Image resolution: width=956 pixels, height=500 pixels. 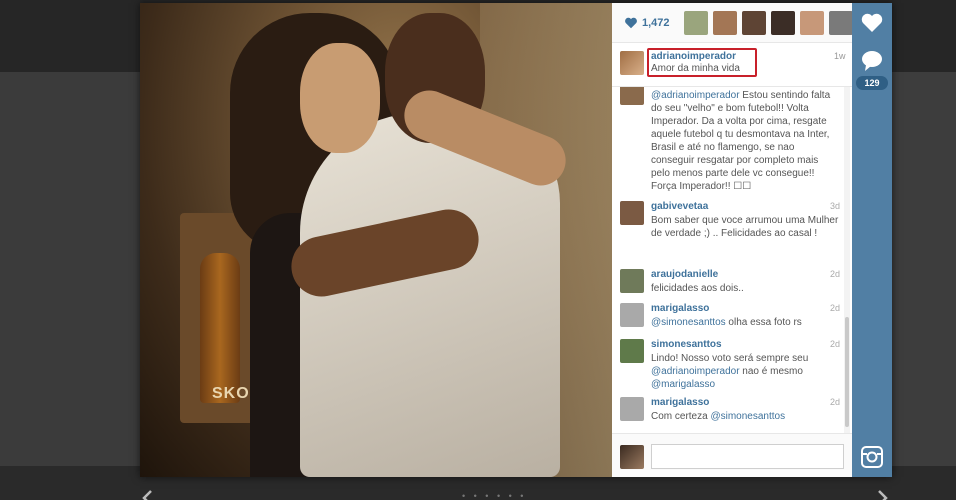 I want to click on comment-text: @simonesanttos olha essa foto rs, so click(x=745, y=322).